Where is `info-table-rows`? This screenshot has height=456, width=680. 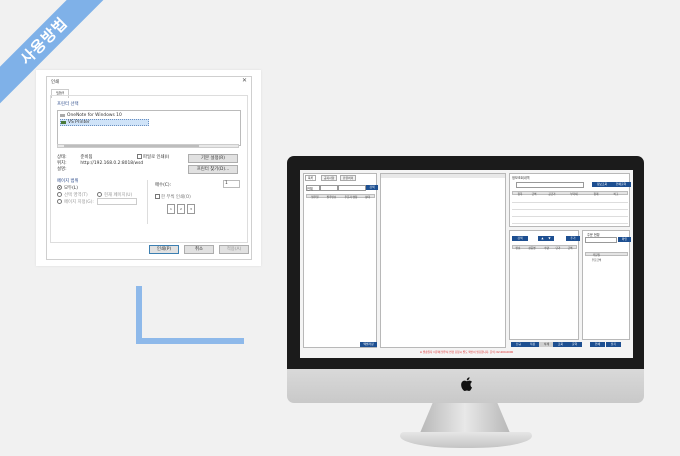
info-table-rows is located at coordinates (570, 210).